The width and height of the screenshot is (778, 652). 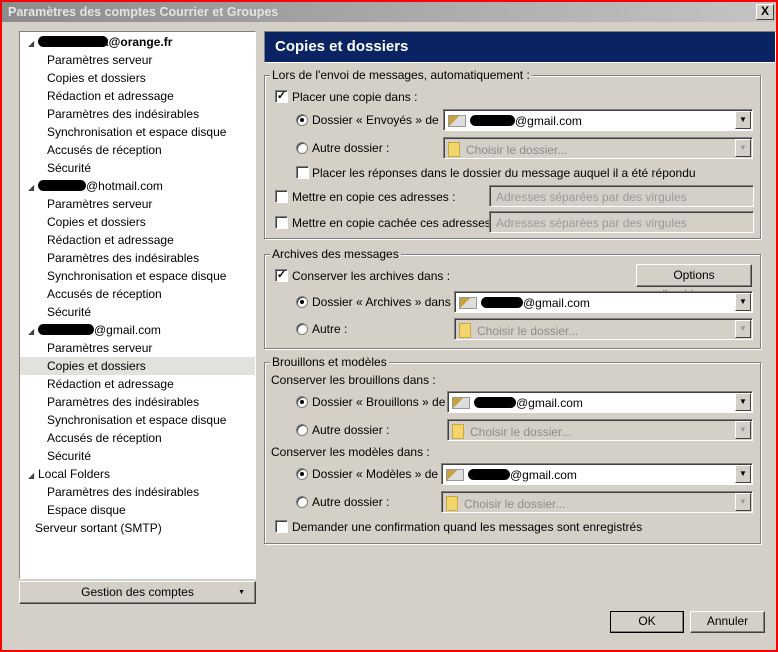 What do you see at coordinates (597, 474) in the screenshot?
I see `templates-folder-combo: @gmail.com ▼` at bounding box center [597, 474].